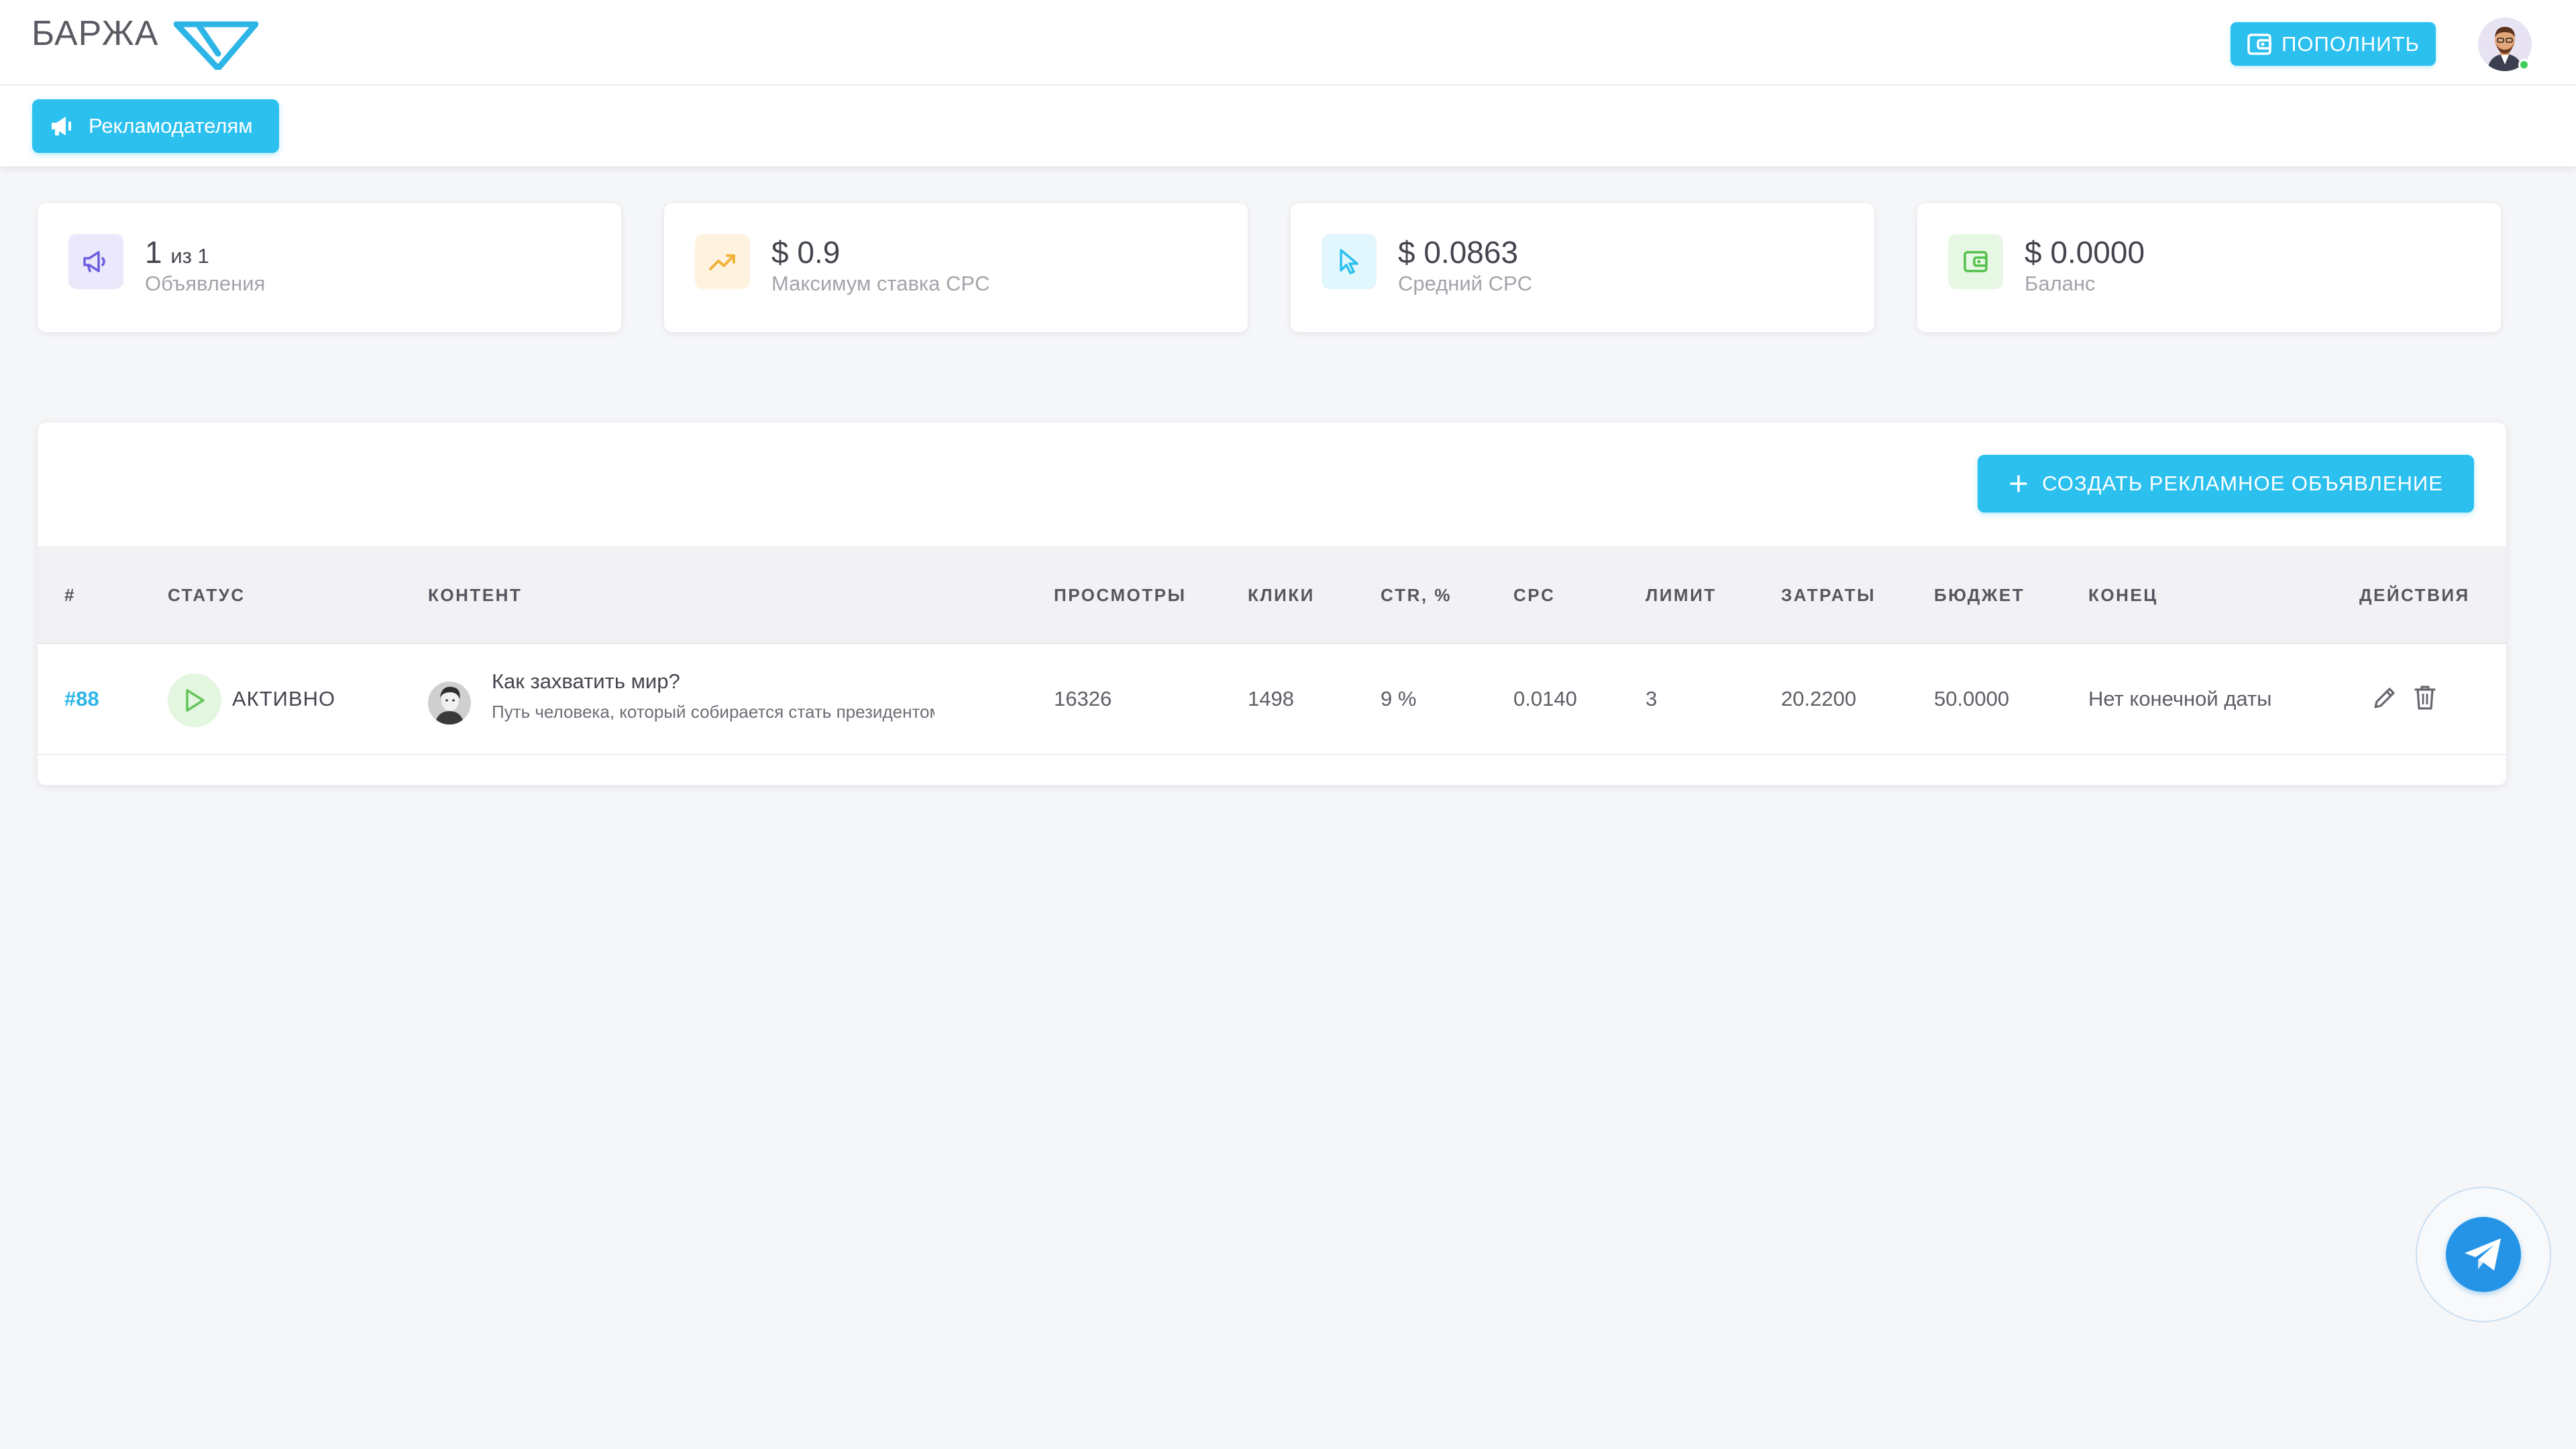 The image size is (2576, 1449). I want to click on stat-card-ads: 1 из 1 Объявления, so click(329, 267).